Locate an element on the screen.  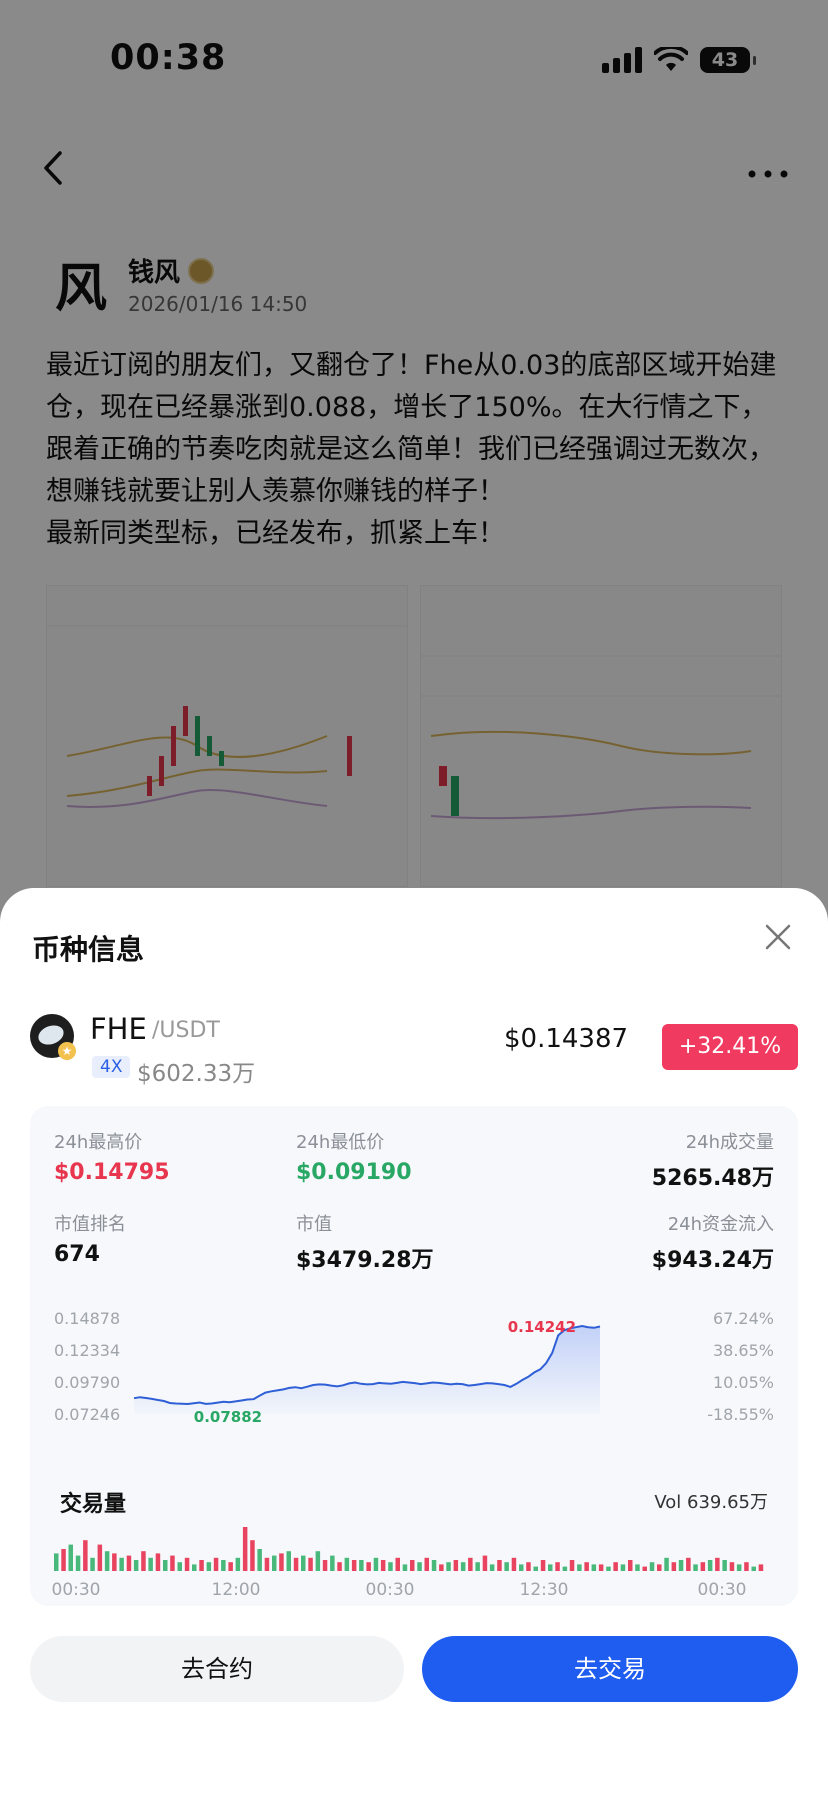
coin-name: FHE is located at coordinates (118, 1029).